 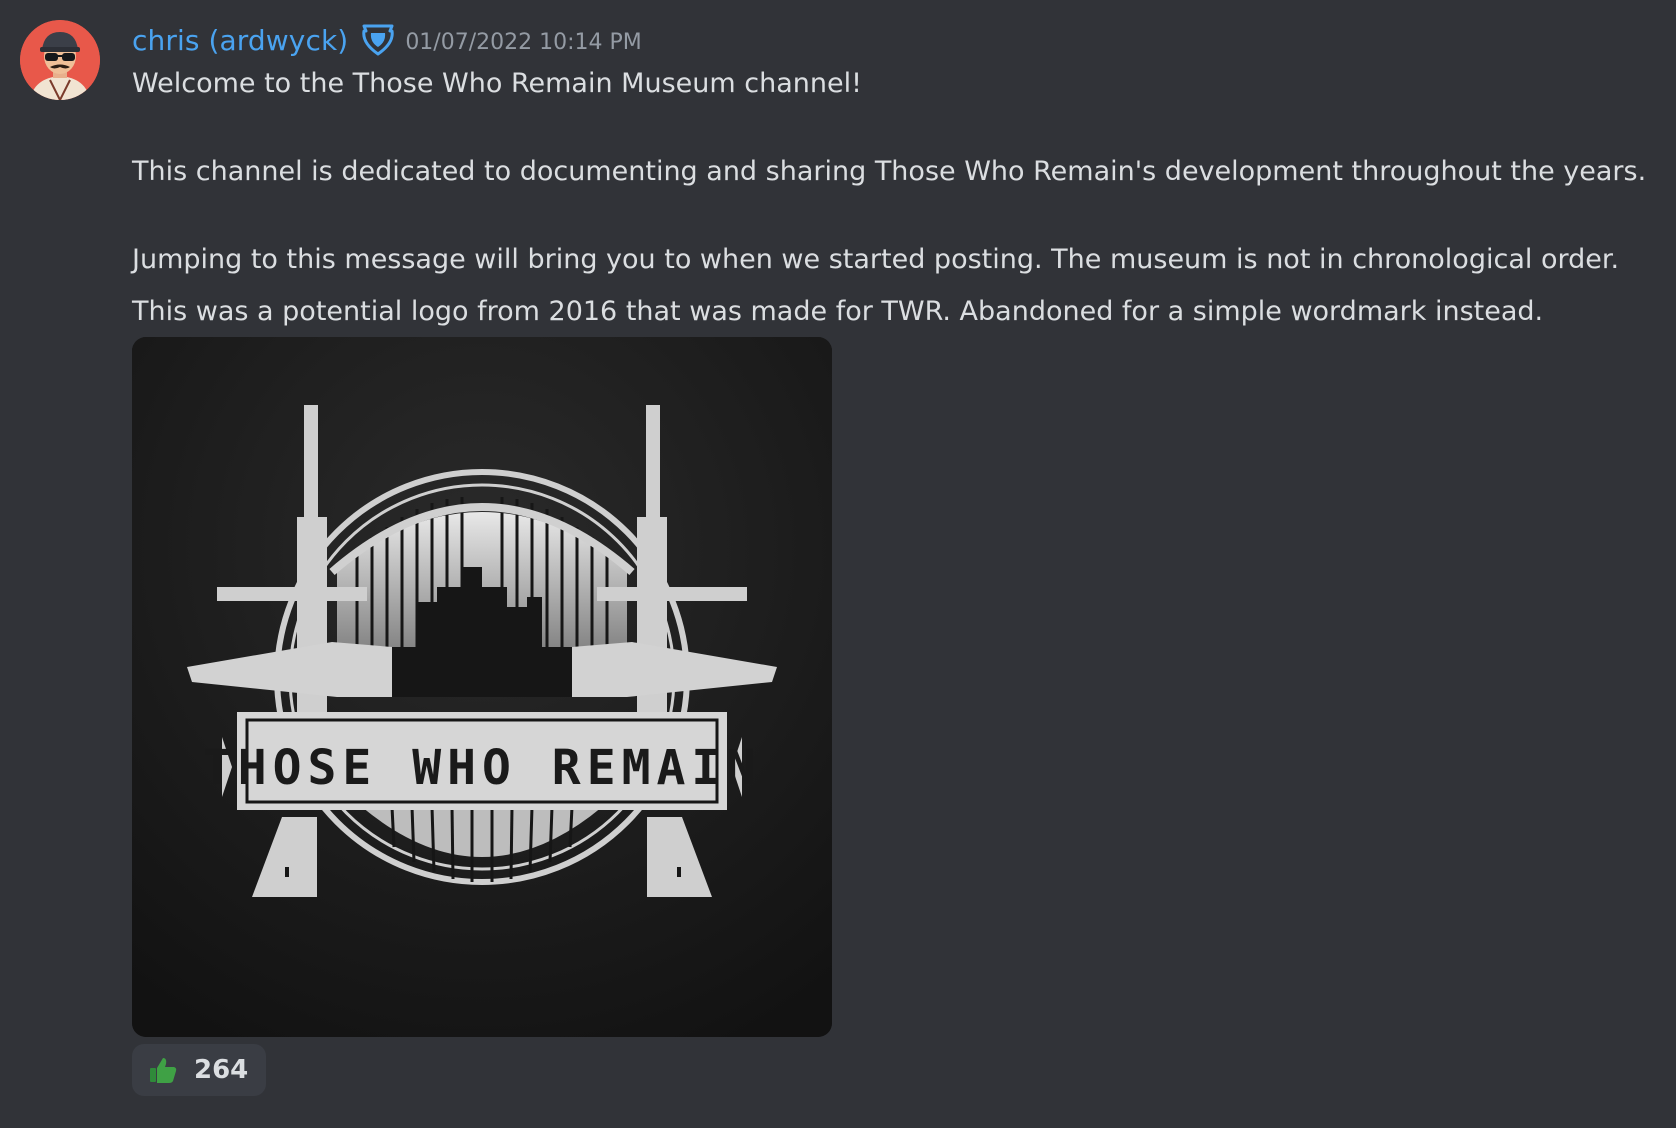 I want to click on logo-wordmark: THOSE WHO REMAIN, so click(x=482, y=768).